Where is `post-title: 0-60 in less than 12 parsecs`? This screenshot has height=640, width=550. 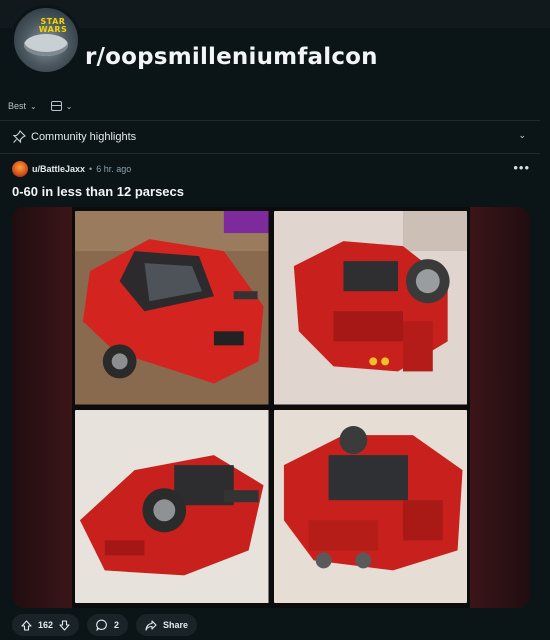
post-title: 0-60 in less than 12 parsecs is located at coordinates (98, 191).